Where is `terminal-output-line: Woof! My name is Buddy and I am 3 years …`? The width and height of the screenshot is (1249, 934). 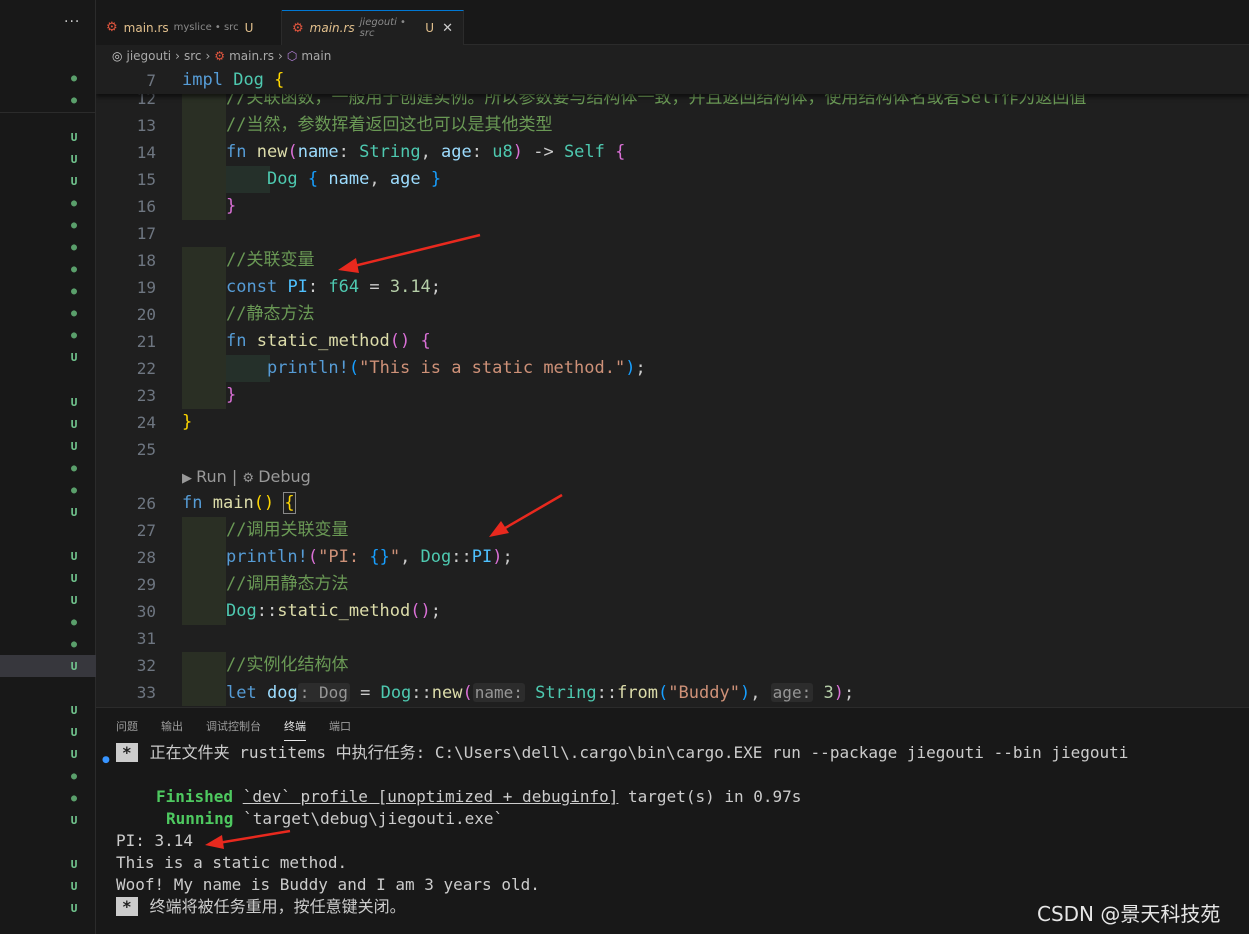 terminal-output-line: Woof! My name is Buddy and I am 3 years … is located at coordinates (328, 884).